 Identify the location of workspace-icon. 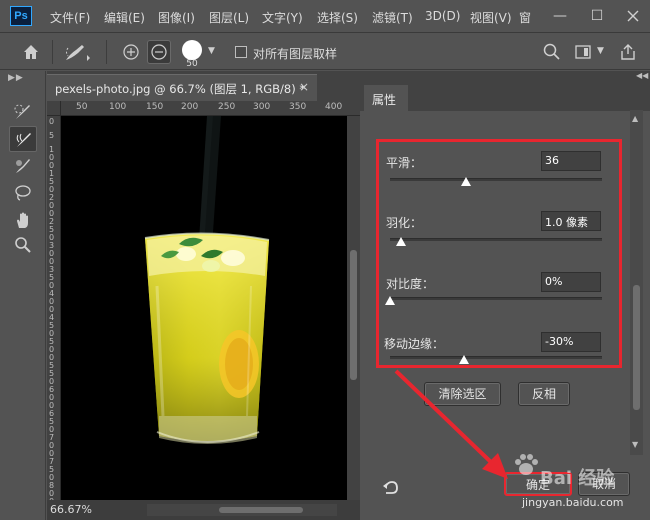
(584, 52).